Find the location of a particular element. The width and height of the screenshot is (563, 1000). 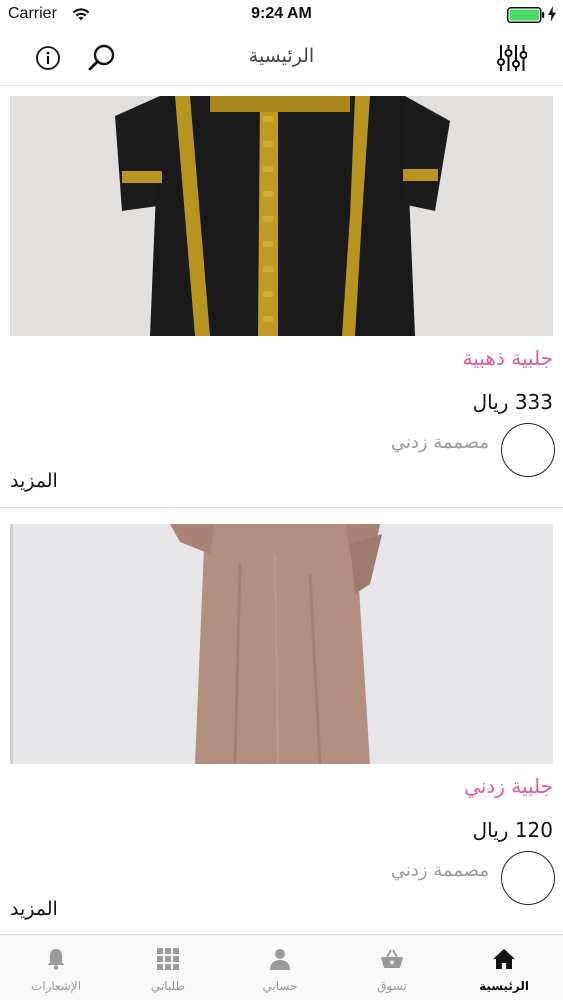

tab-bar: الإشعارات طلباتي حسابي تسوق الرئيسية is located at coordinates (281, 967).